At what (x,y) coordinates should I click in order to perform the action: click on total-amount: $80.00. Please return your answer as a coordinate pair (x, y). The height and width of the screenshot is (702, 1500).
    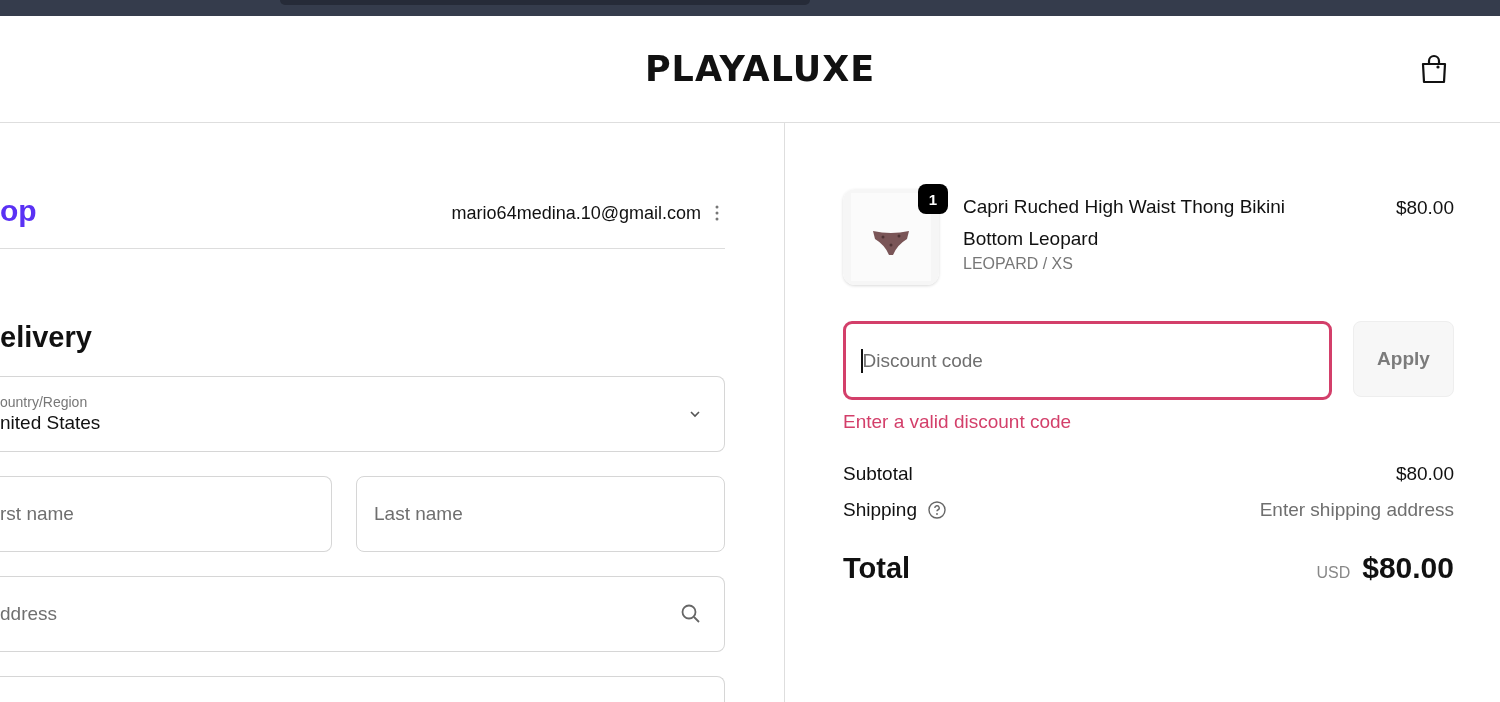
    Looking at the image, I should click on (1408, 568).